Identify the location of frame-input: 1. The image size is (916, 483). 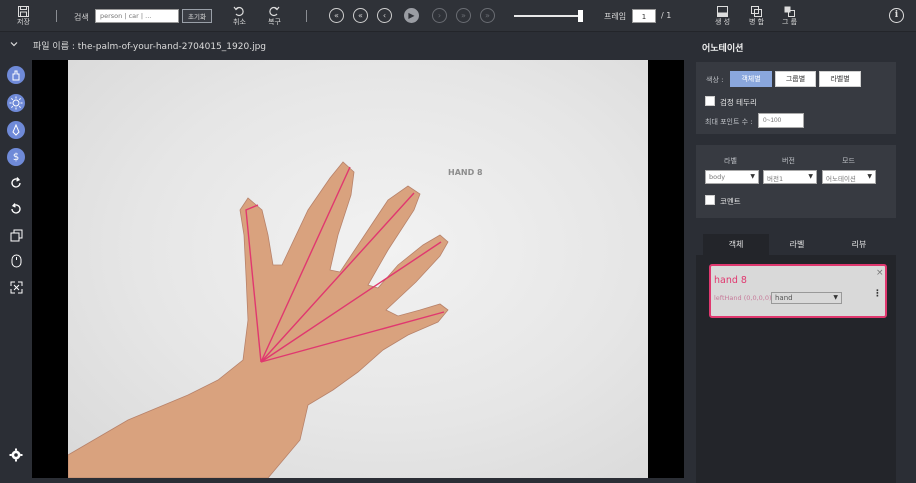
(644, 16).